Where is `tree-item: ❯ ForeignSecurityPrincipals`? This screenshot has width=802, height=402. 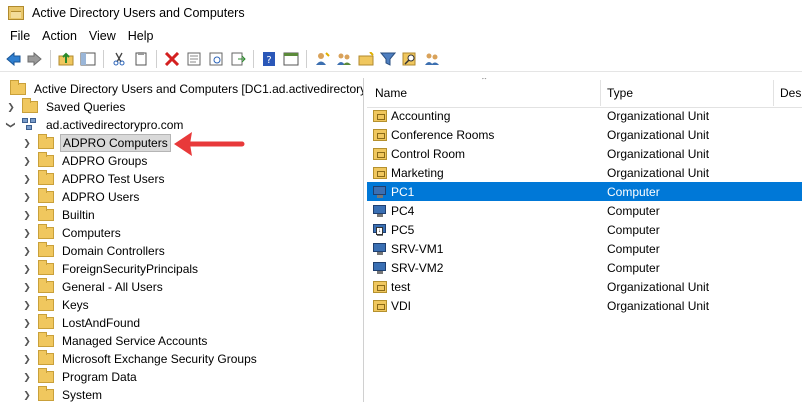 tree-item: ❯ ForeignSecurityPrincipals is located at coordinates (111, 269).